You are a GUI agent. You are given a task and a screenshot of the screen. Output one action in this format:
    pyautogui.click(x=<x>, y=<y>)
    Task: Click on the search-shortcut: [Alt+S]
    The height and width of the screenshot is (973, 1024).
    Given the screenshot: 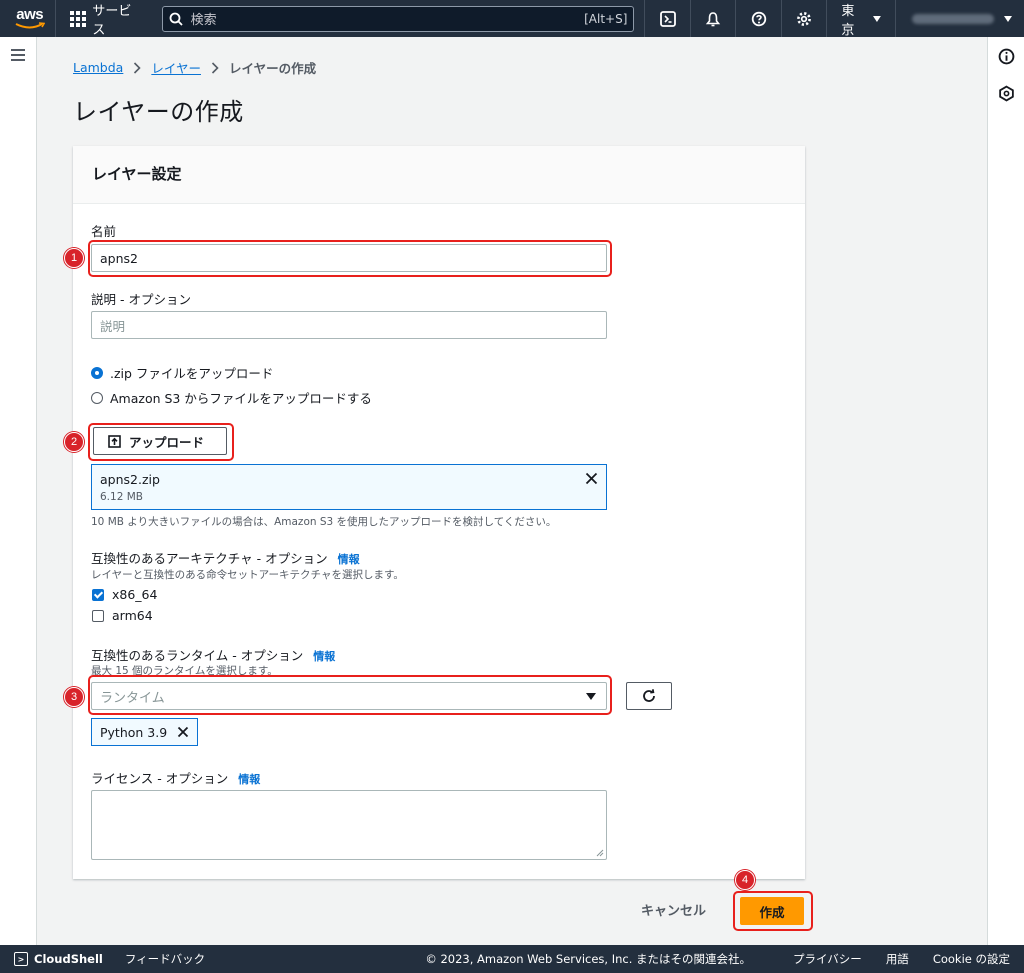 What is the action you would take?
    pyautogui.click(x=606, y=18)
    